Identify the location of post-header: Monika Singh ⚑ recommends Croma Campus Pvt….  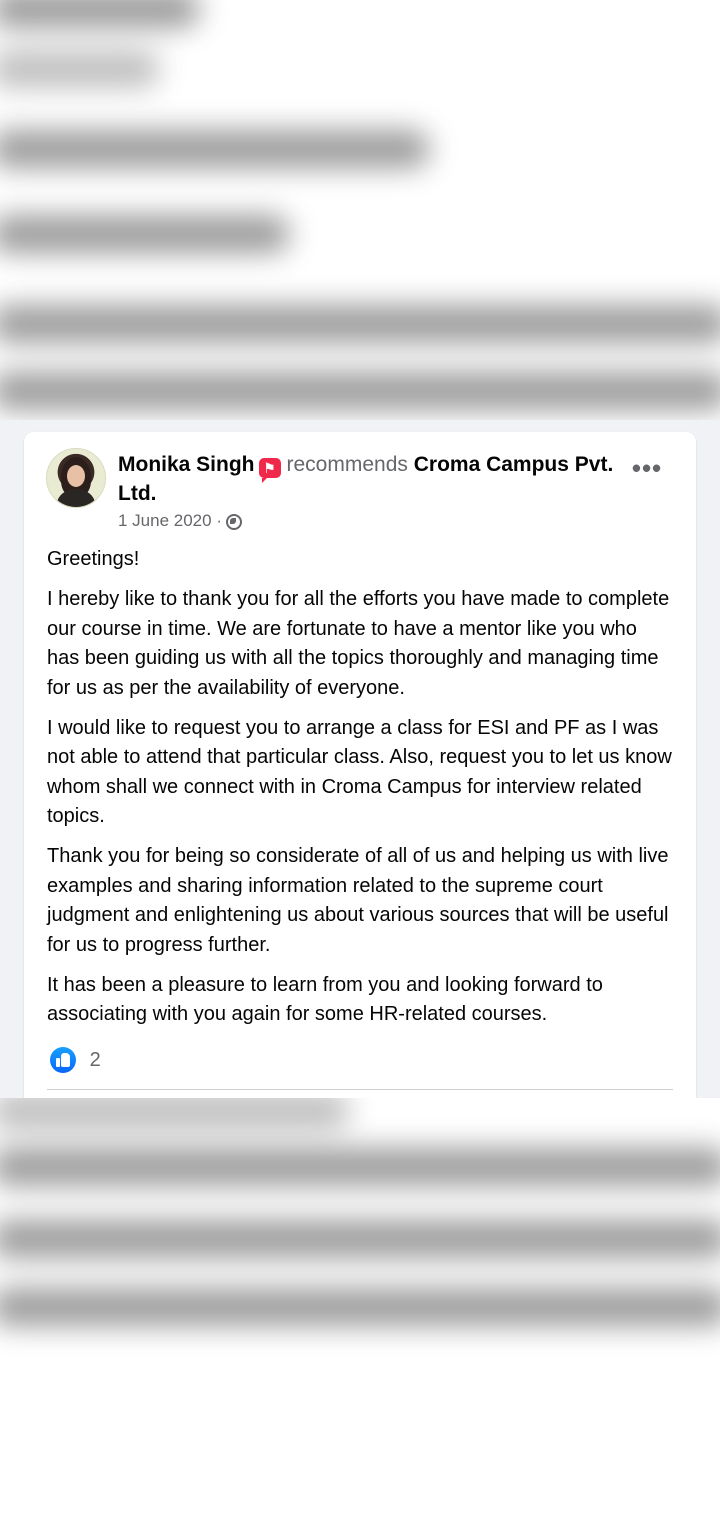
(360, 487).